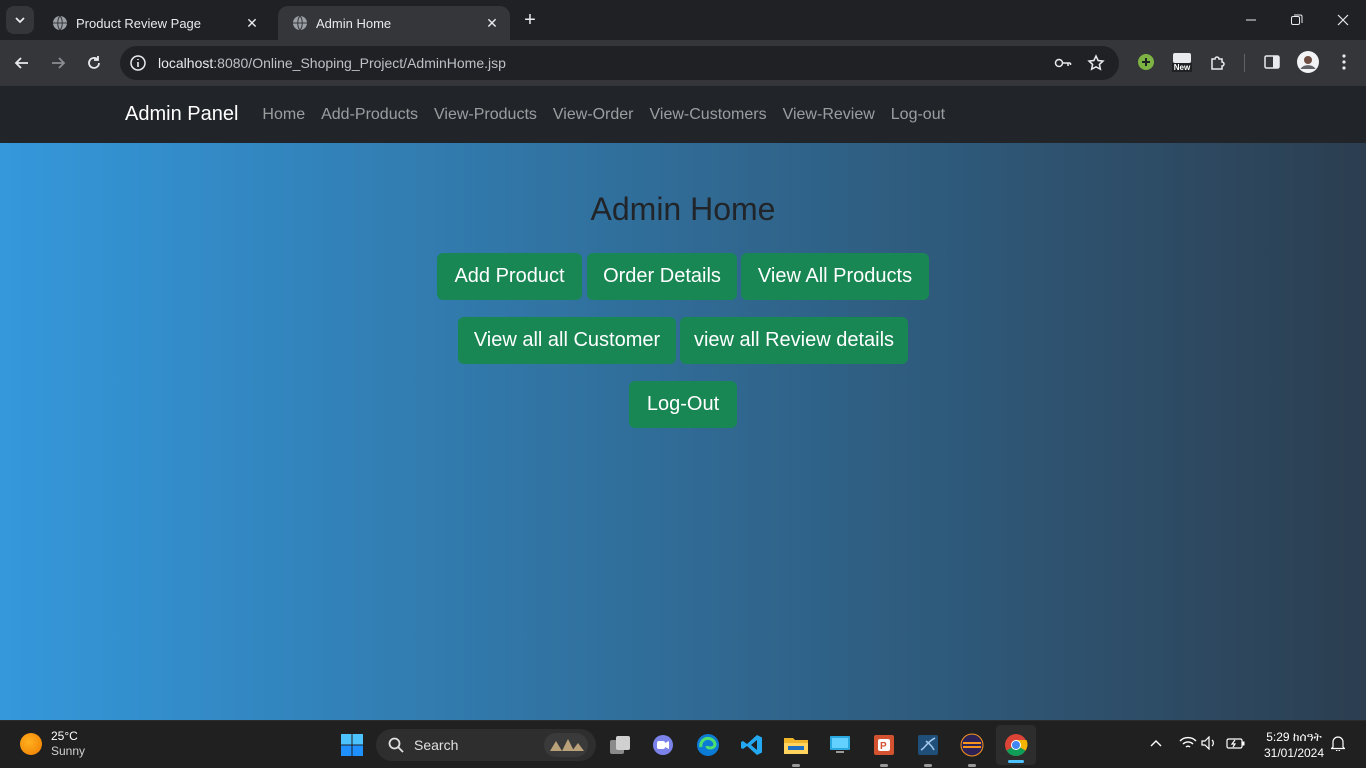 The width and height of the screenshot is (1366, 768). Describe the element at coordinates (486, 745) in the screenshot. I see `taskbar-search: Search` at that location.